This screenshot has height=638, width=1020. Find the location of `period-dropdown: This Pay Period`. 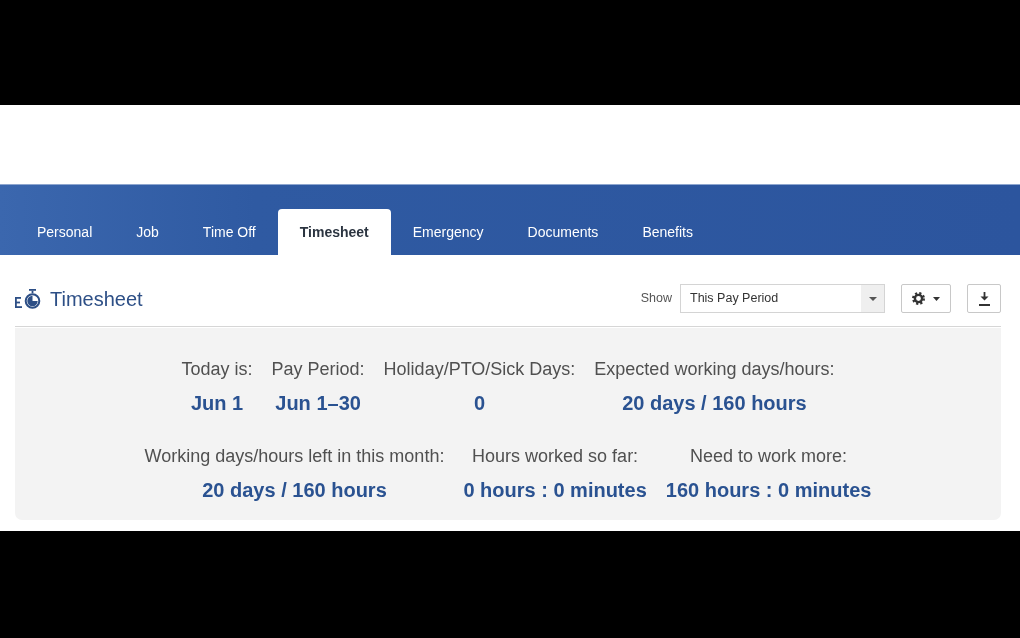

period-dropdown: This Pay Period is located at coordinates (782, 298).